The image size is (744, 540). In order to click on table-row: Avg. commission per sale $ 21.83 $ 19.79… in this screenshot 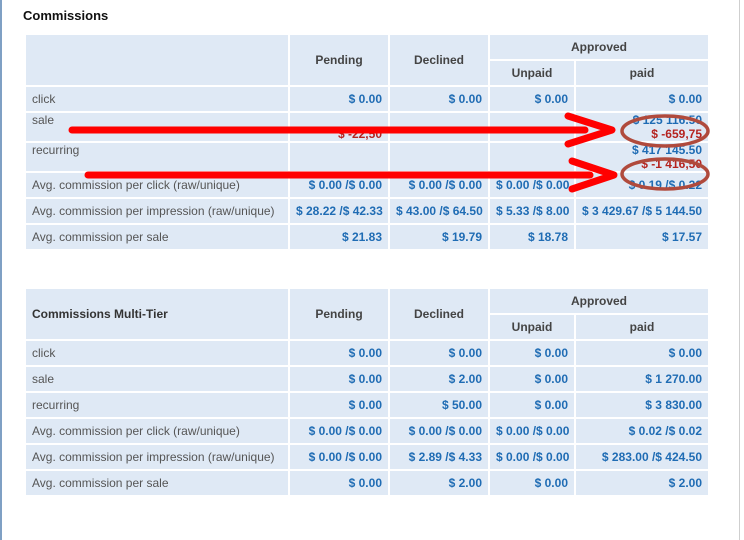, I will do `click(367, 237)`.